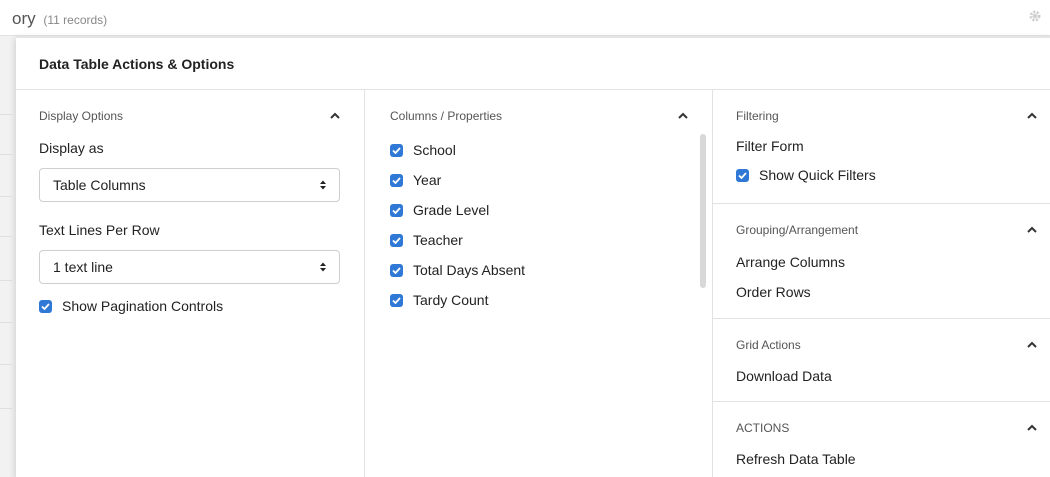  Describe the element at coordinates (768, 345) in the screenshot. I see `grid-actions-title: Grid Actions` at that location.